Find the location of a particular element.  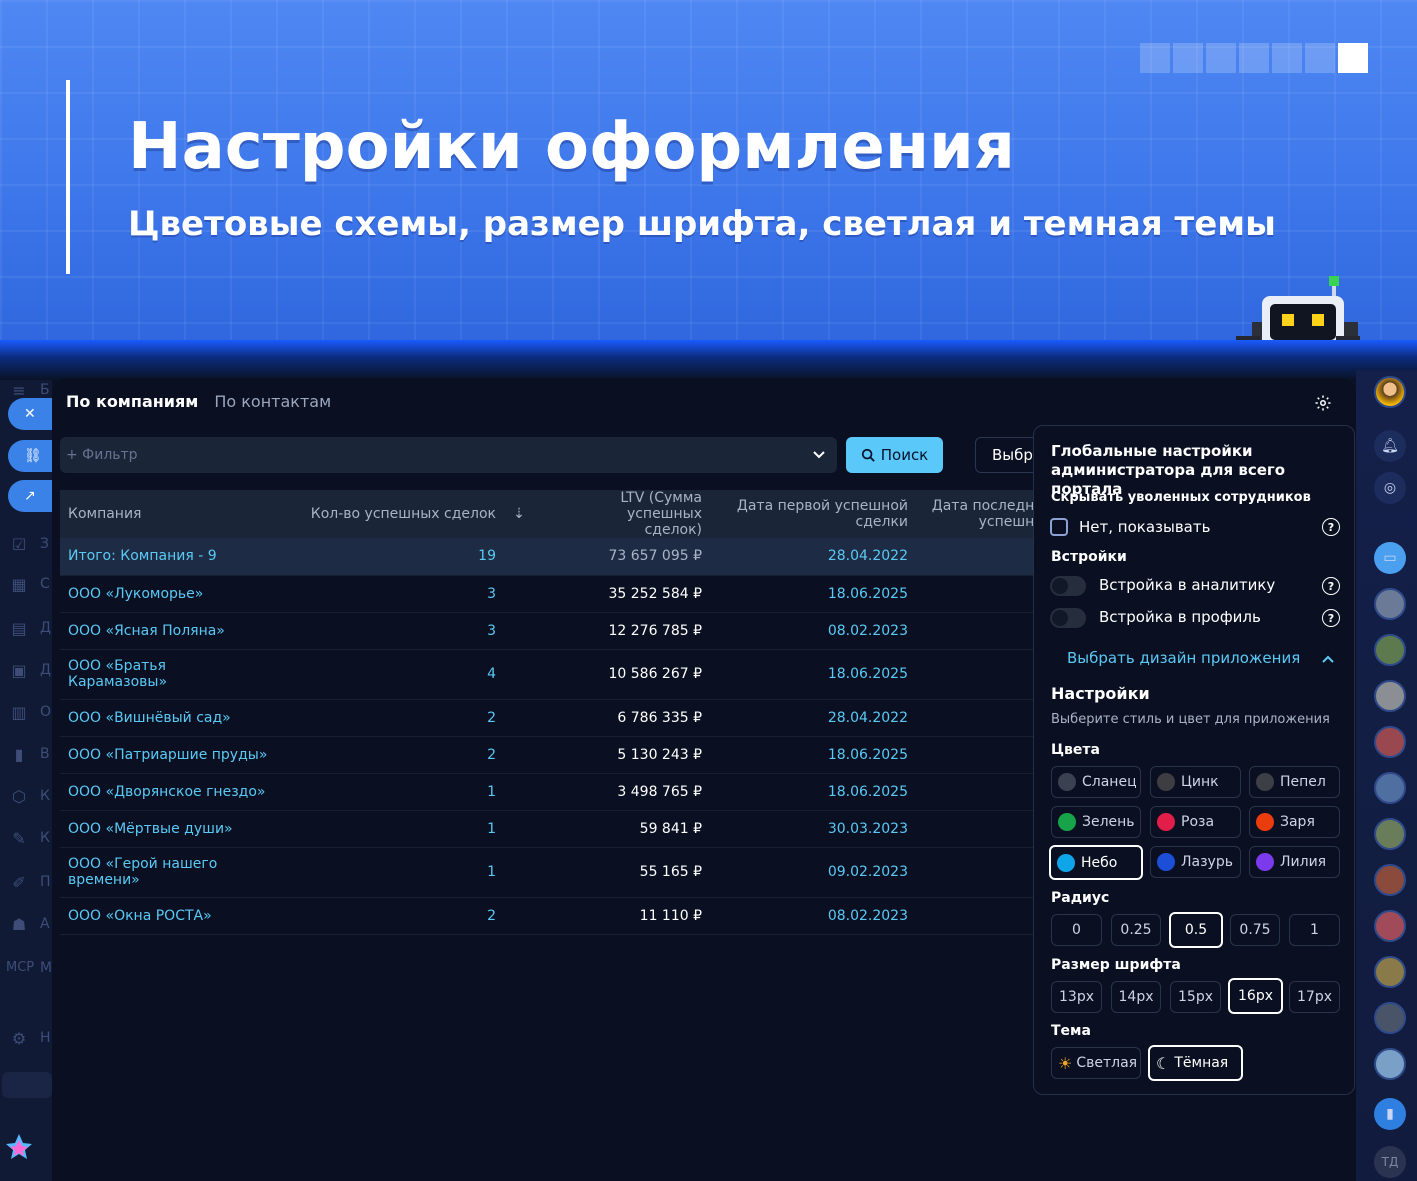

color-option-zinc: Цинк is located at coordinates (1195, 782).